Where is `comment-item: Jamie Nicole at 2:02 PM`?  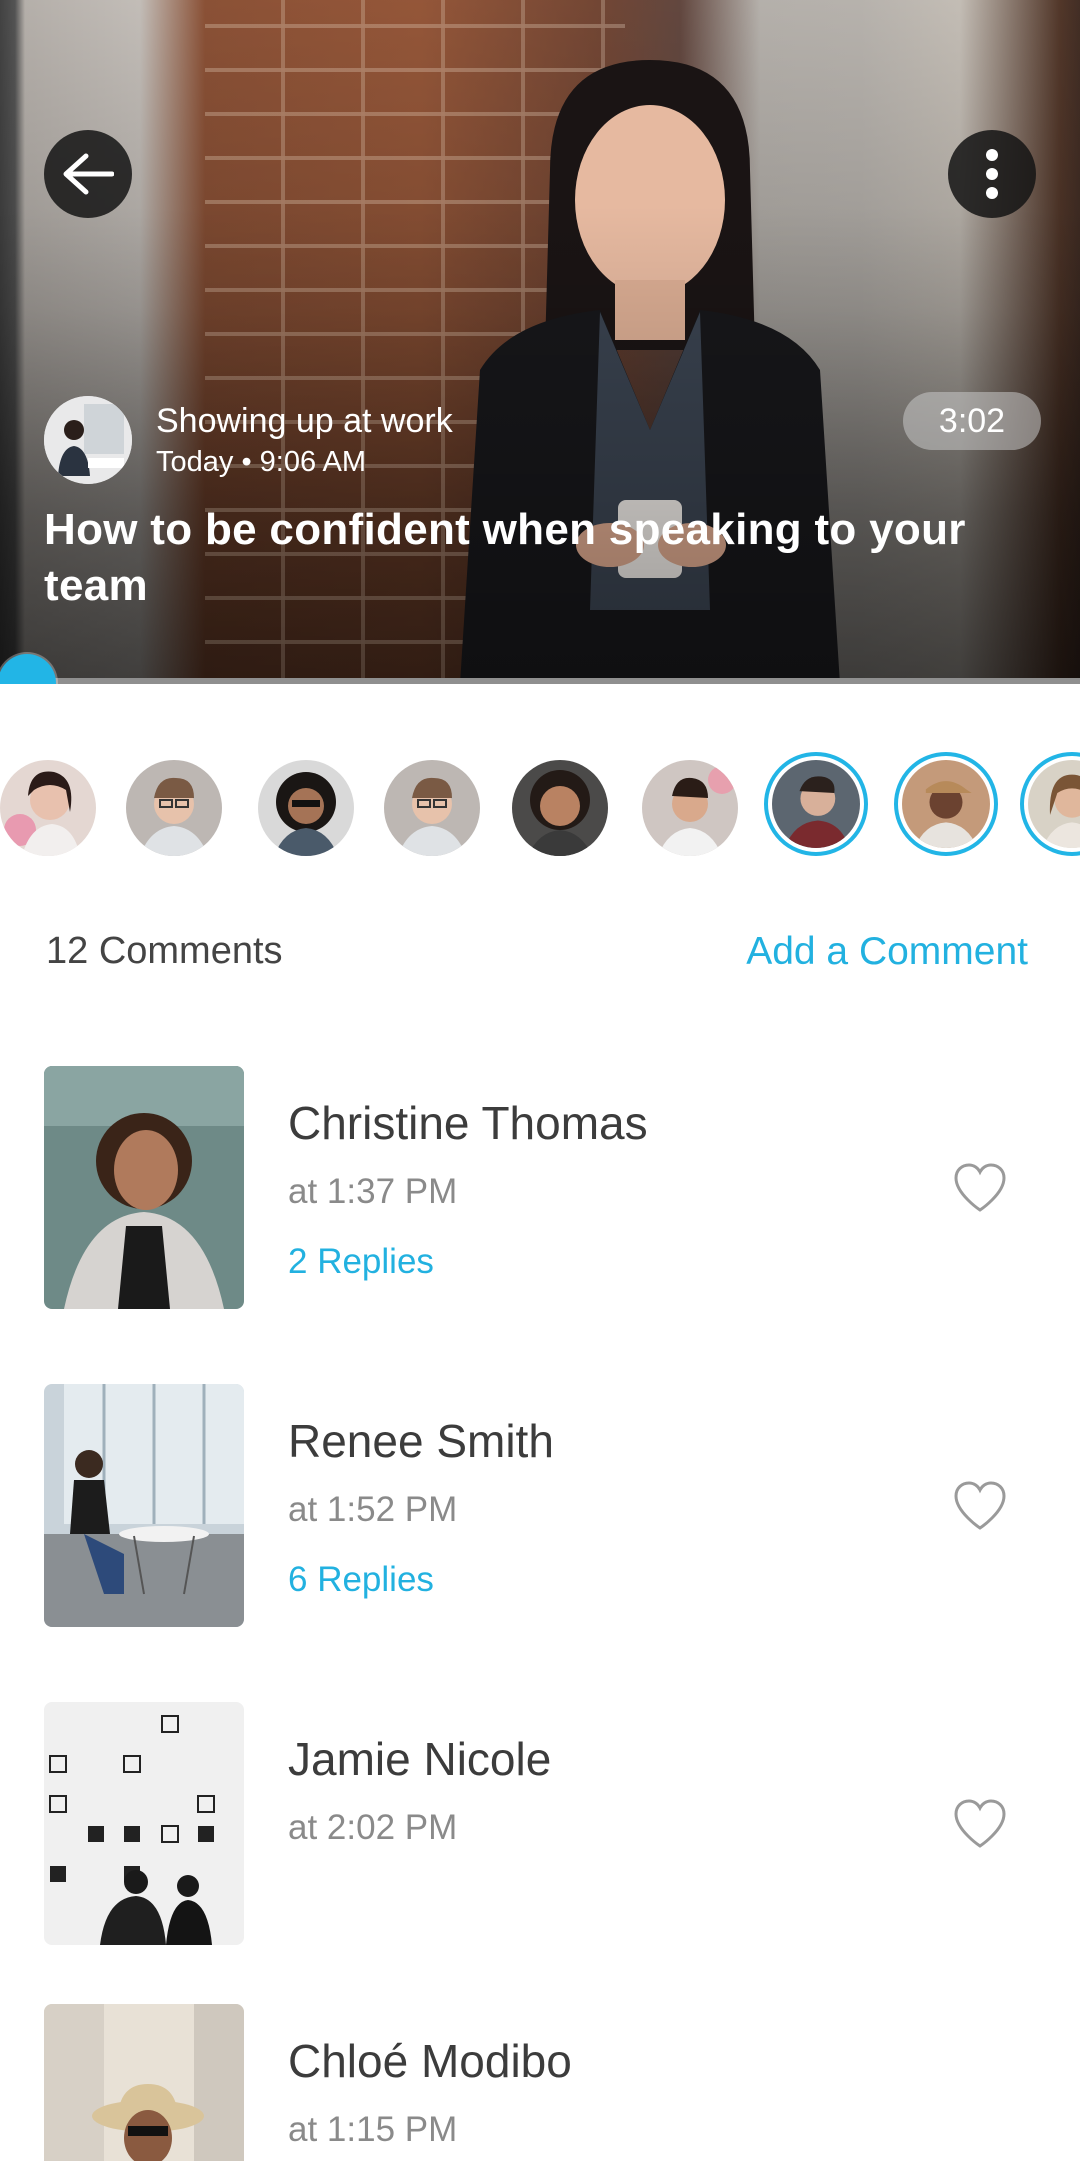 comment-item: Jamie Nicole at 2:02 PM is located at coordinates (540, 1824).